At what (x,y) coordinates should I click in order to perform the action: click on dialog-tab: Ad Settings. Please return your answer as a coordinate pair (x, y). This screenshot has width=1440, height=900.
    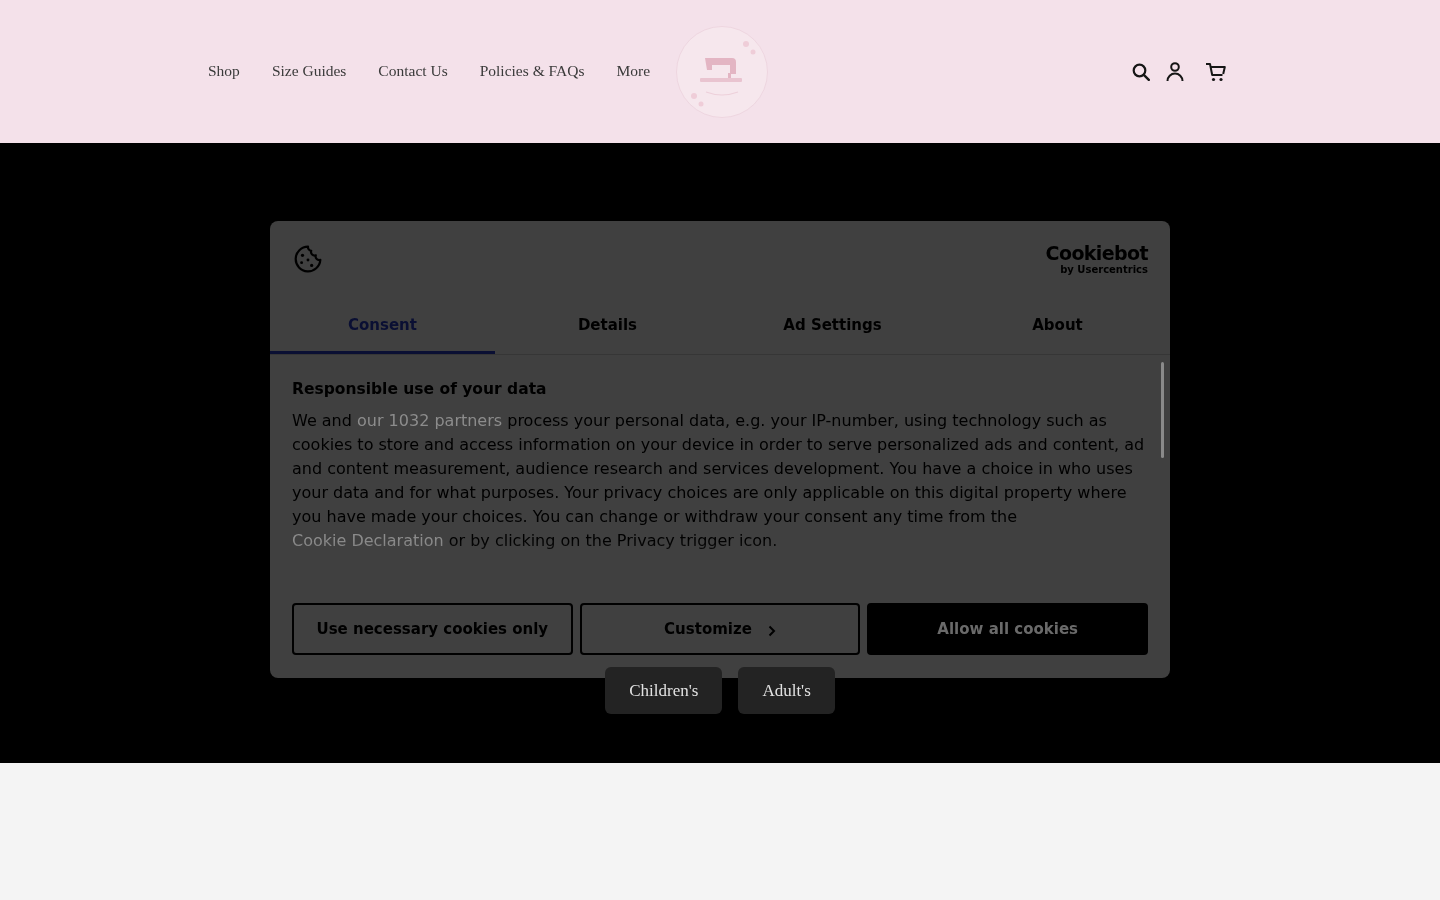
    Looking at the image, I should click on (832, 325).